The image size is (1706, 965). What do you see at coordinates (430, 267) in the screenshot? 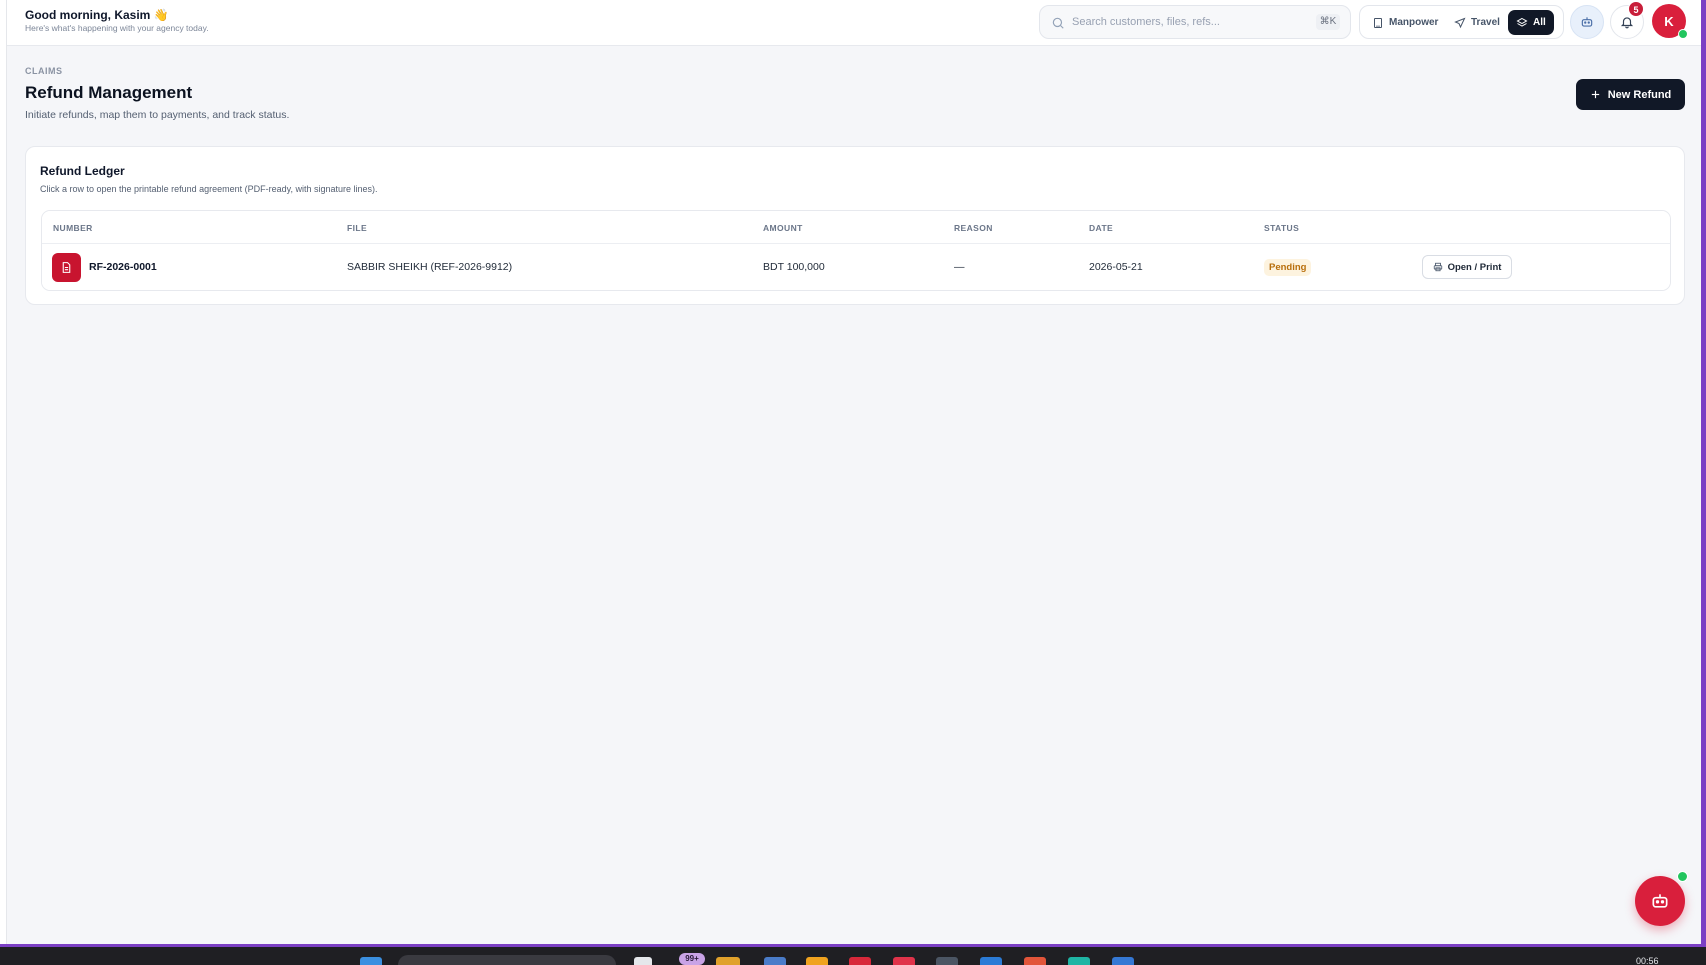
I see `refund-file: SABBIR SHEIKH (REF-2026-9912)` at bounding box center [430, 267].